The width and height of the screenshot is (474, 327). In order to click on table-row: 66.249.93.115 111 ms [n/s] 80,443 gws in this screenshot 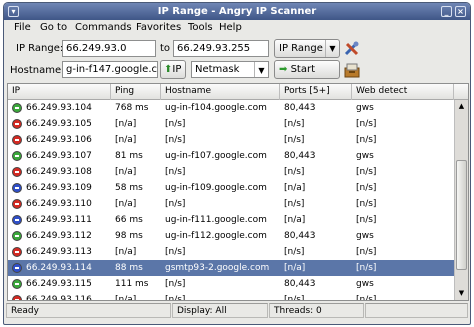, I will do `click(231, 284)`.